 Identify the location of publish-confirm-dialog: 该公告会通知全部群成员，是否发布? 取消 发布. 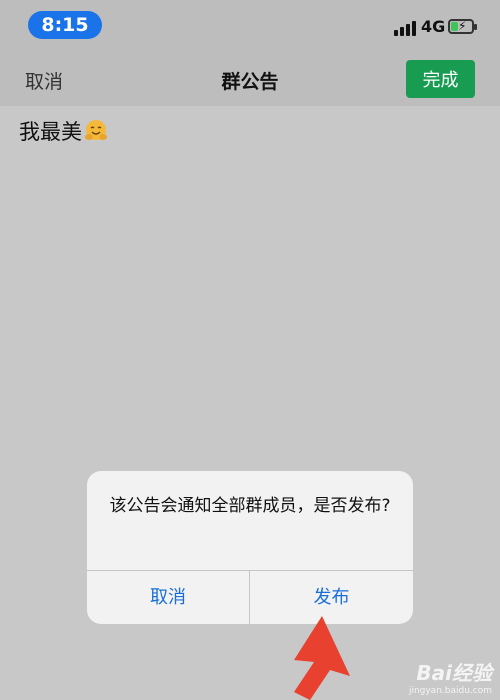
(250, 547).